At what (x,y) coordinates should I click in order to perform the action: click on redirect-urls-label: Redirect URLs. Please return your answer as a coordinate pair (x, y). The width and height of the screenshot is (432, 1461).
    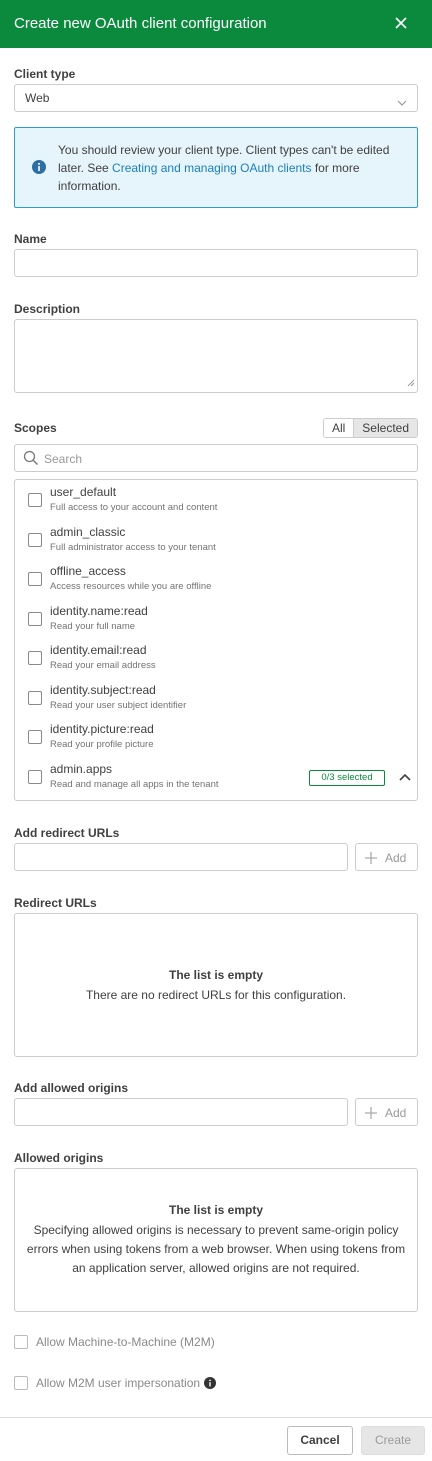
    Looking at the image, I should click on (55, 903).